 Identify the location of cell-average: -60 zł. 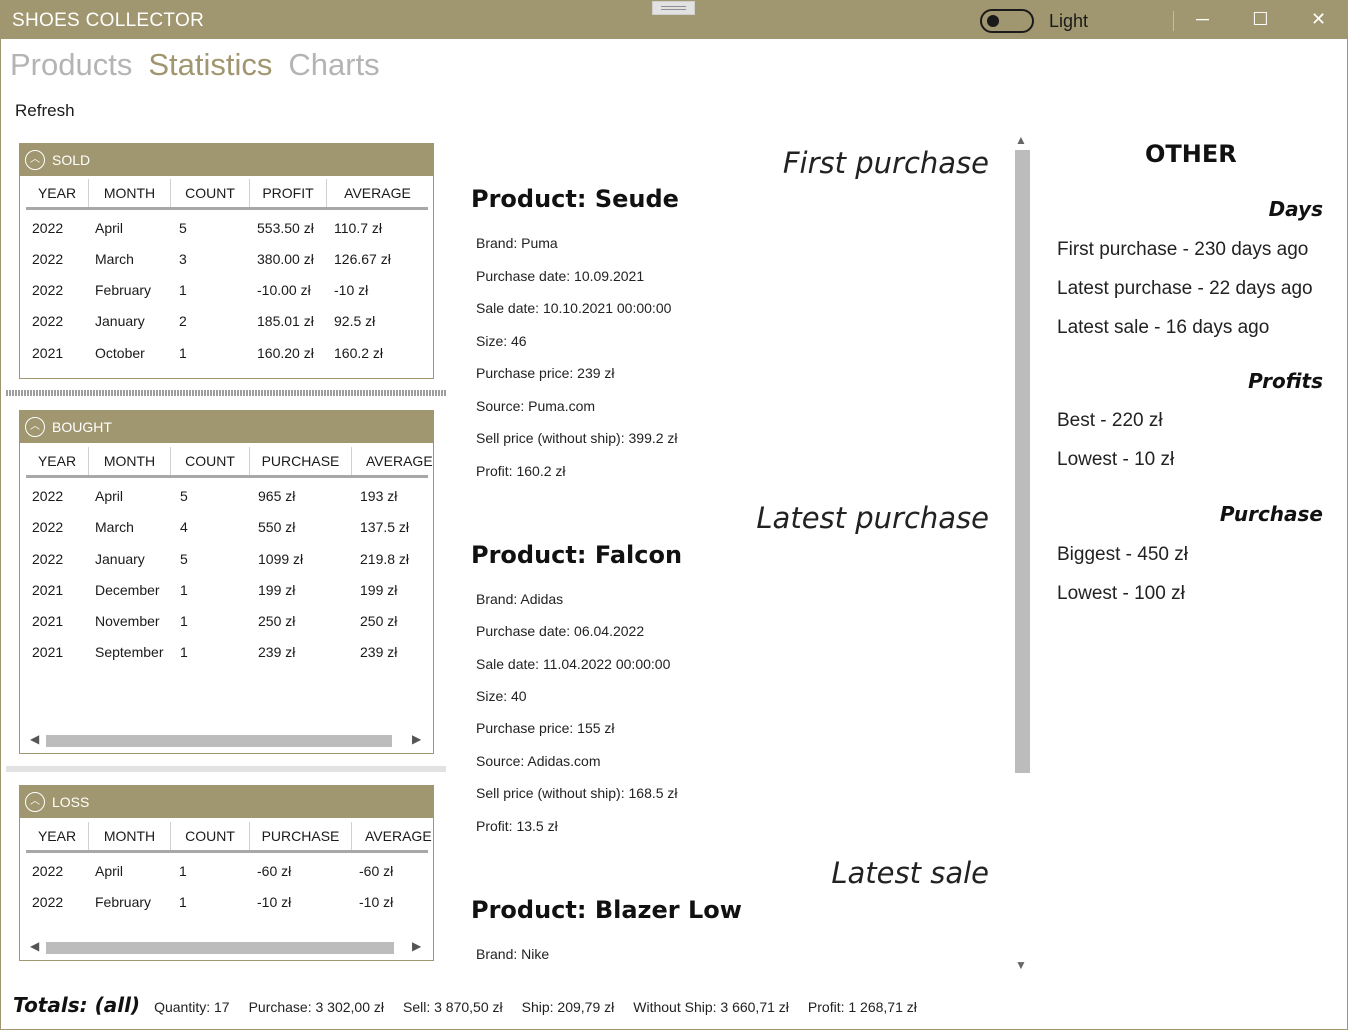
(376, 871).